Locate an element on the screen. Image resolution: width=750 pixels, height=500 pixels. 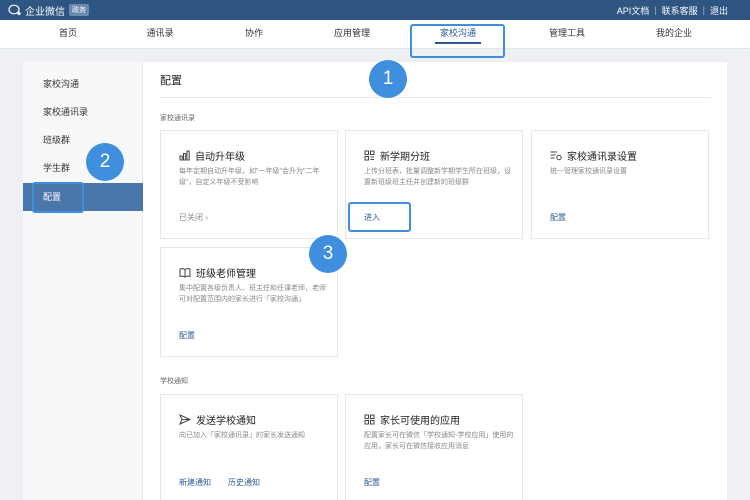
nav-app-management: 应用管理 is located at coordinates (352, 34).